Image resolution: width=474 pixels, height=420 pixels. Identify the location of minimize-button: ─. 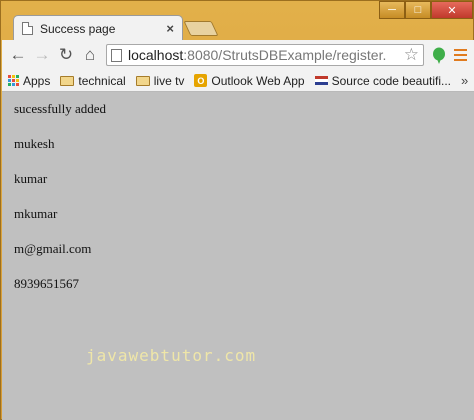
(392, 10).